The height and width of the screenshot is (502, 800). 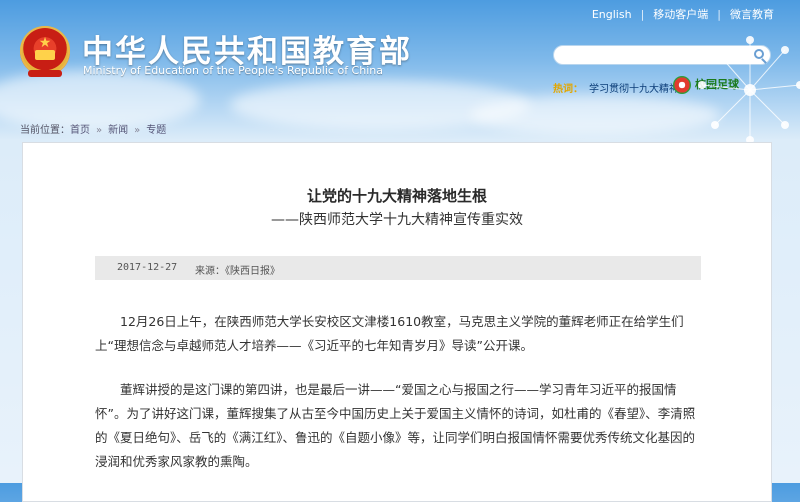 I want to click on hot-words: 热词： 学习贯彻十九大精神, so click(x=616, y=87).